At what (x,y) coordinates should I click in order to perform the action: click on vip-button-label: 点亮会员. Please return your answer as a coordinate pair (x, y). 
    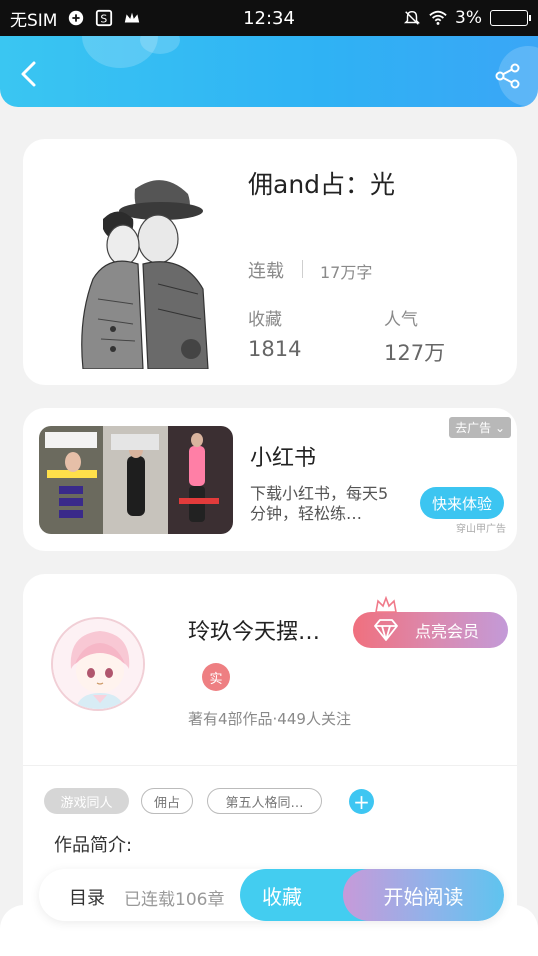
    Looking at the image, I should click on (447, 631).